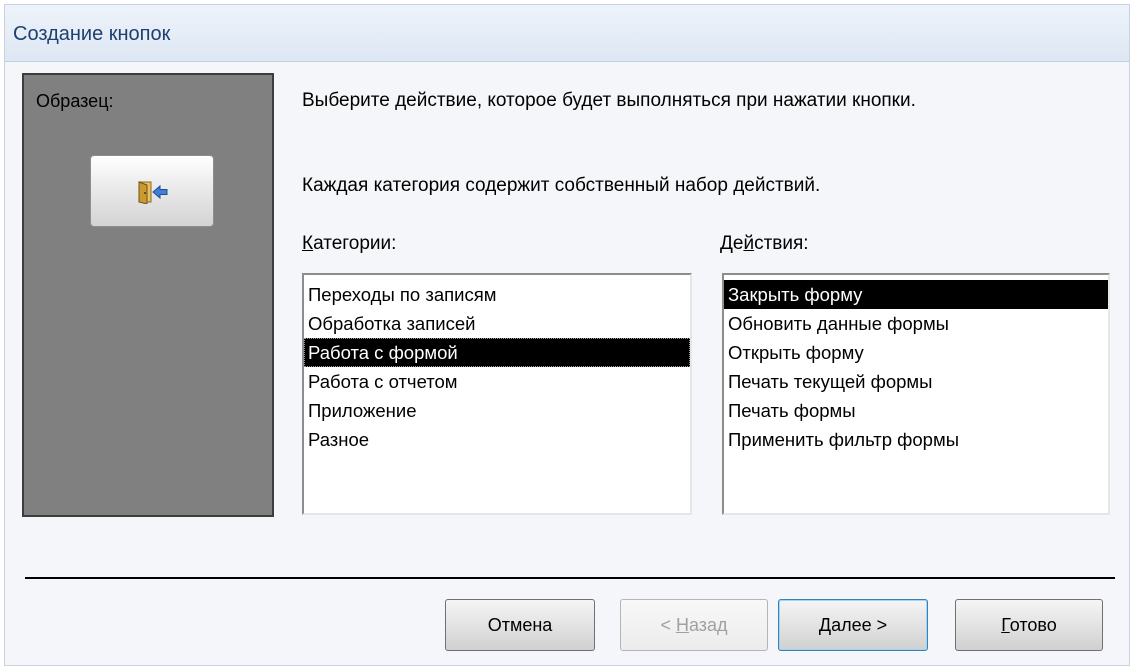  Describe the element at coordinates (75, 101) in the screenshot. I see `sample-label: Образец:` at that location.